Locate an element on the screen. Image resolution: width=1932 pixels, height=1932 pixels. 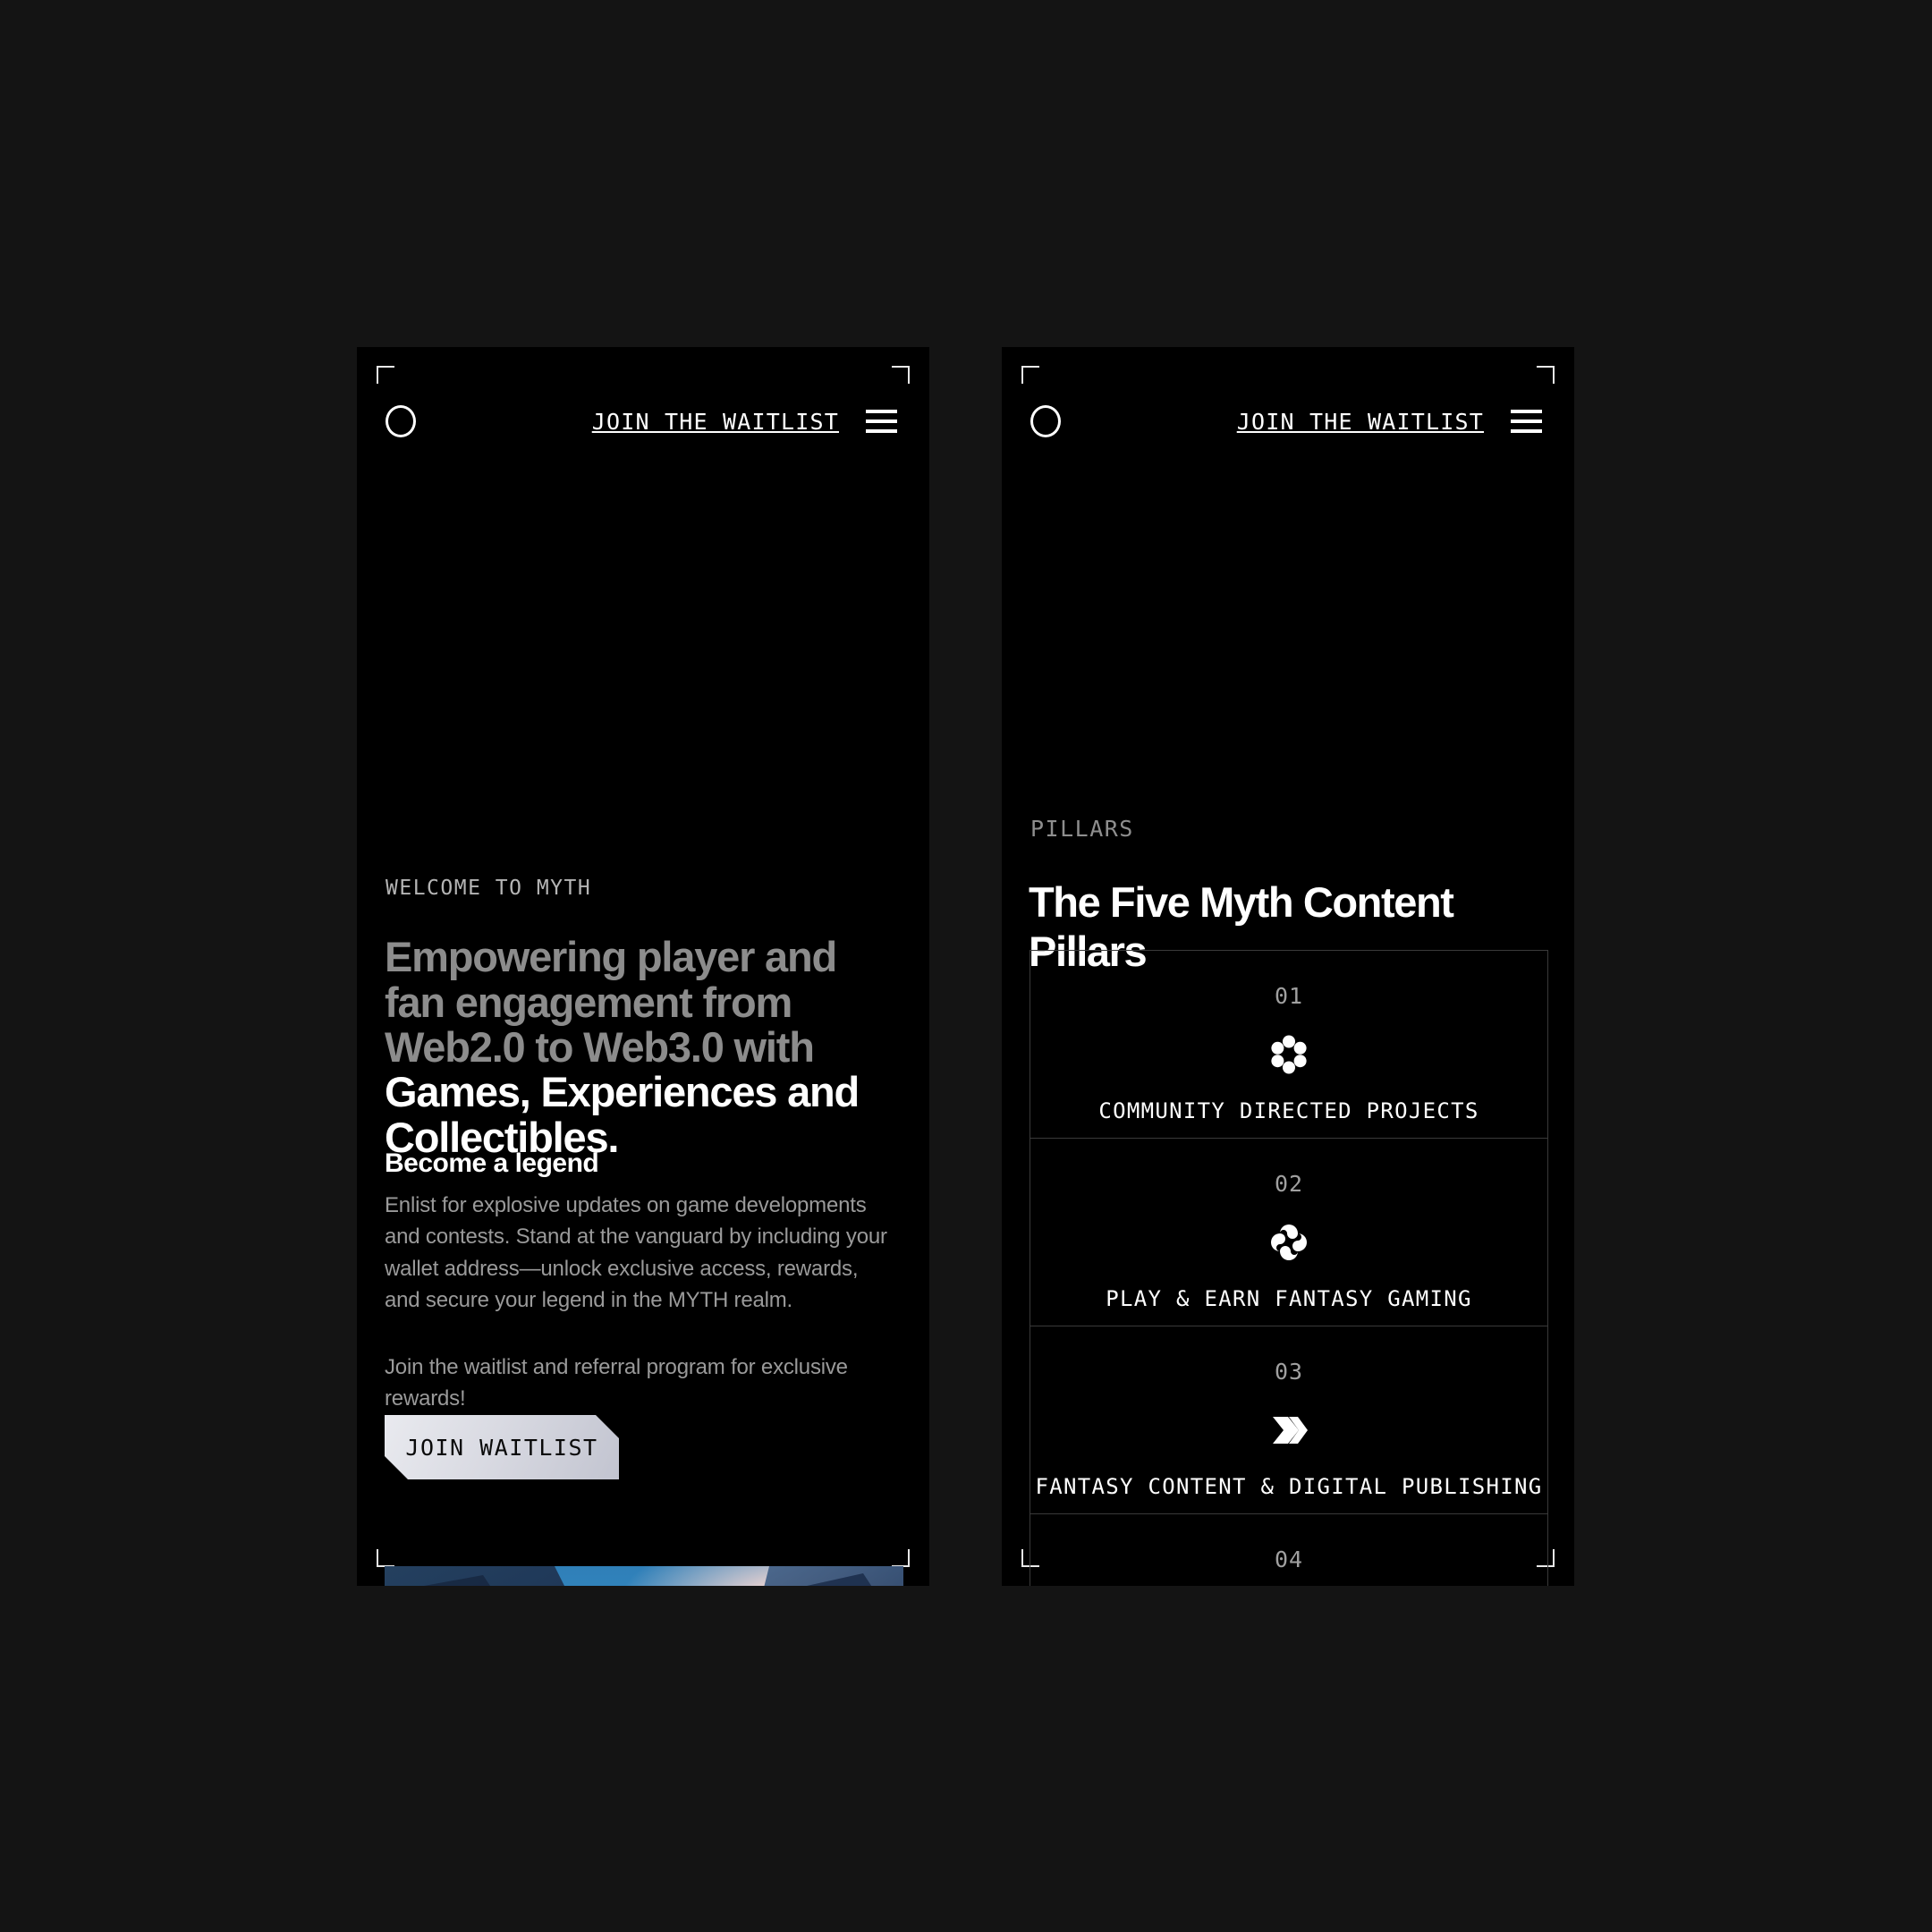
pillar-card-01: 01 COMMUNITY DIRECTED PROJECTS is located at coordinates (1288, 1045).